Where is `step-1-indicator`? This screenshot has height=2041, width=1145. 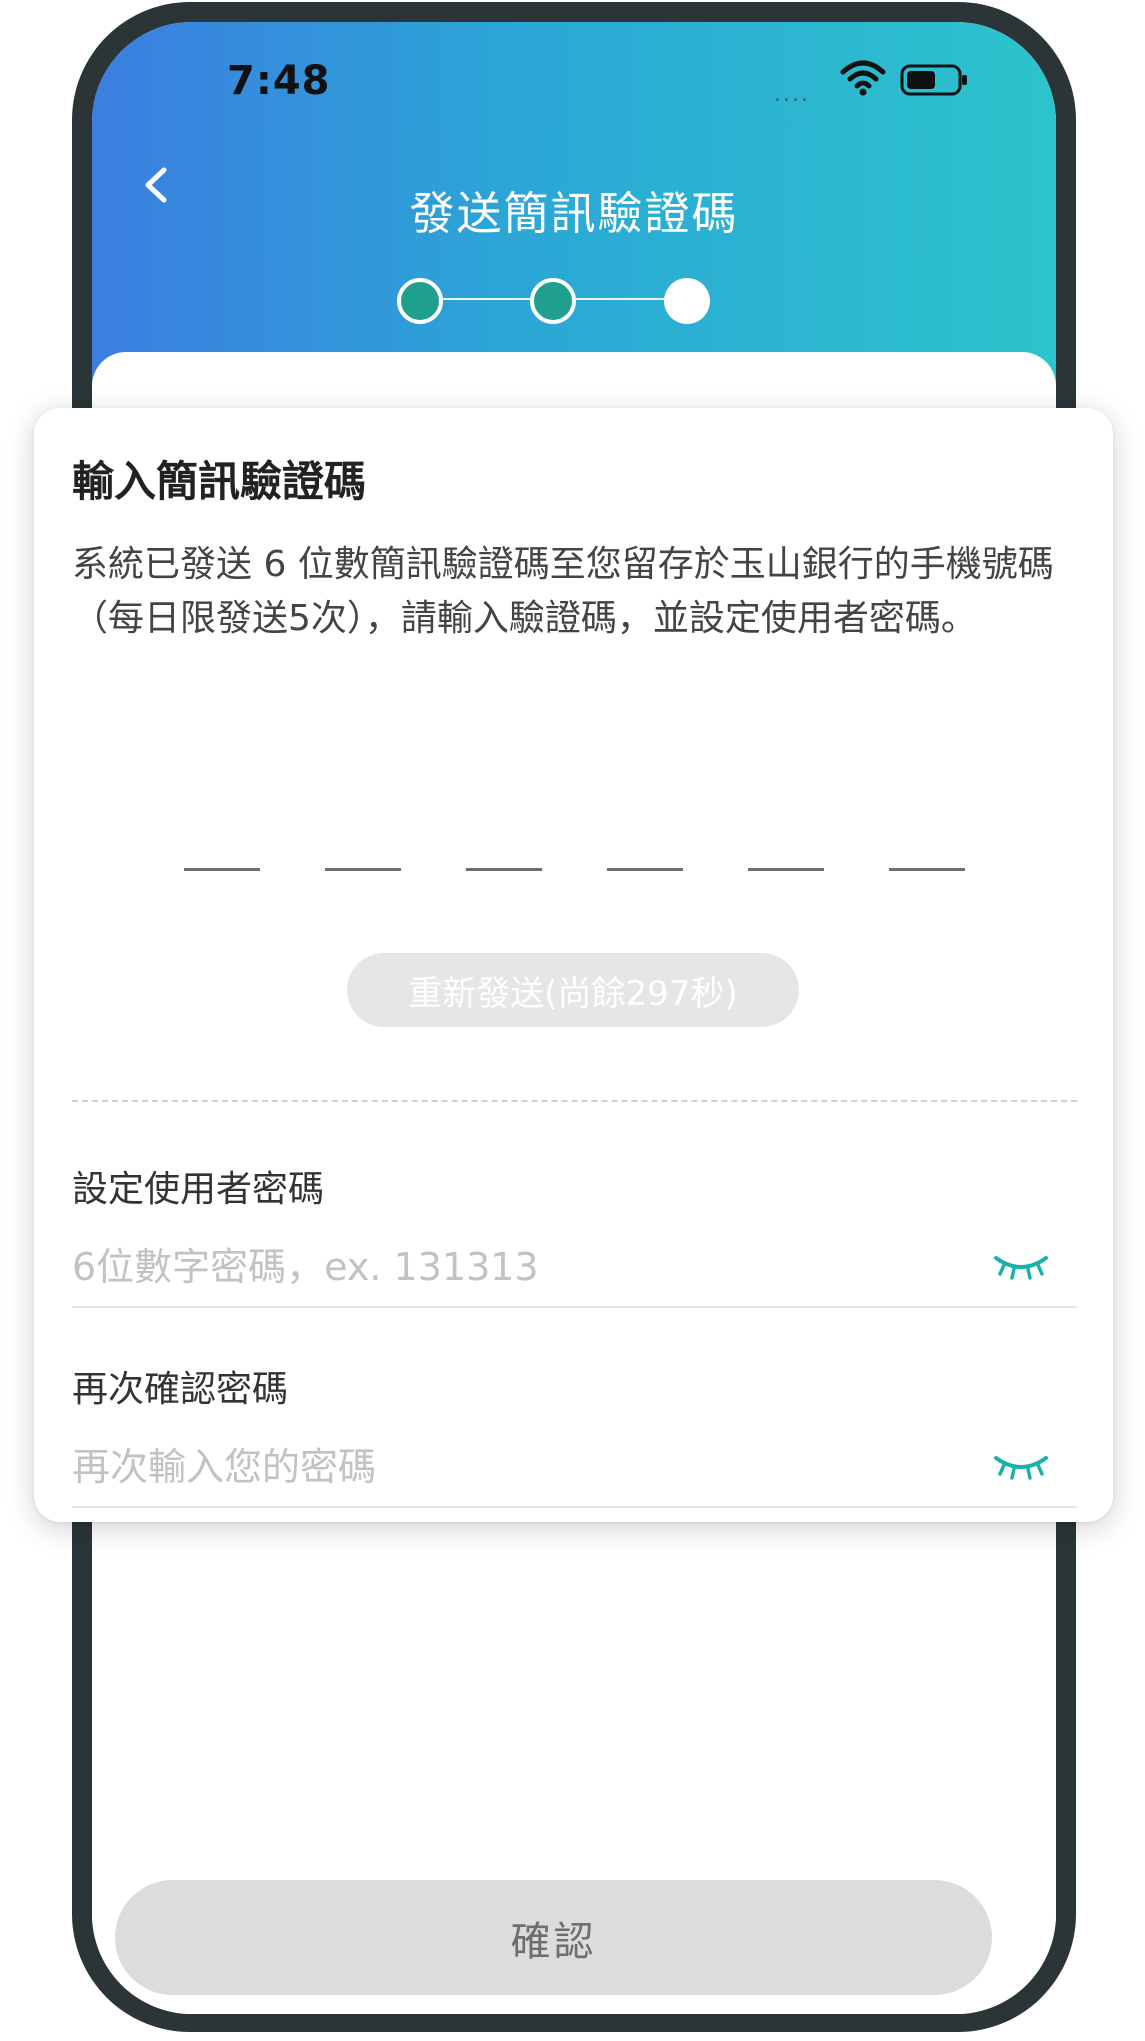 step-1-indicator is located at coordinates (420, 301).